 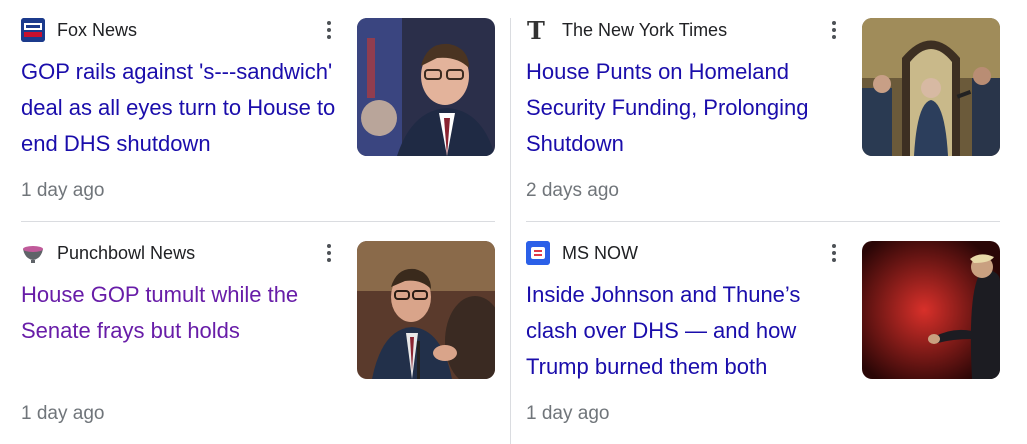 I want to click on punchbowl-logo-icon, so click(x=33, y=253).